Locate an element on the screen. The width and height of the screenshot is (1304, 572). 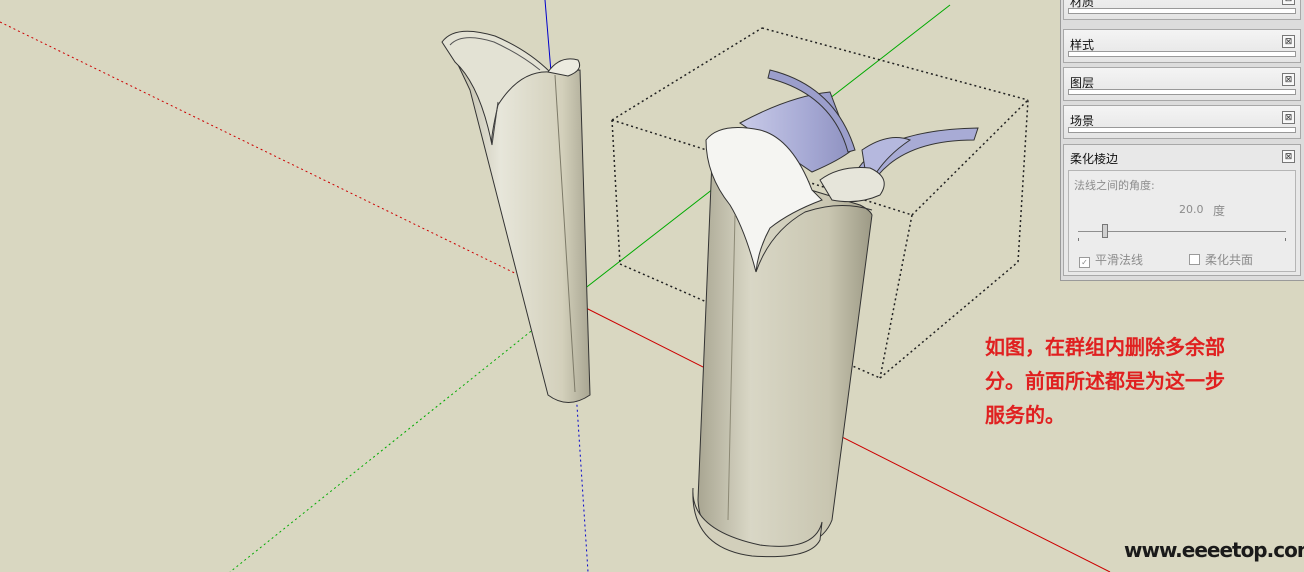
annotation-line: 分。前面所述都是为这一步 is located at coordinates (1105, 381).